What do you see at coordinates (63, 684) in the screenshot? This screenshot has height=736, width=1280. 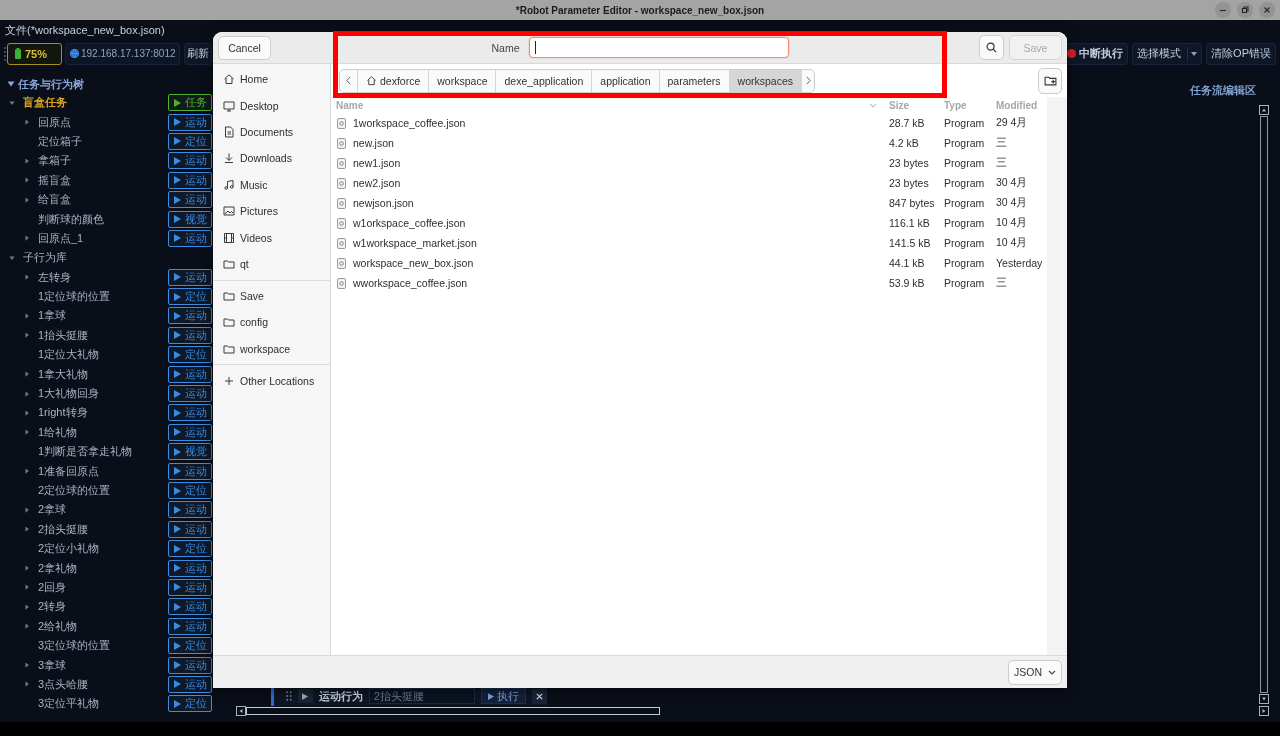 I see `tree-item-label: 3点头哈腰` at bounding box center [63, 684].